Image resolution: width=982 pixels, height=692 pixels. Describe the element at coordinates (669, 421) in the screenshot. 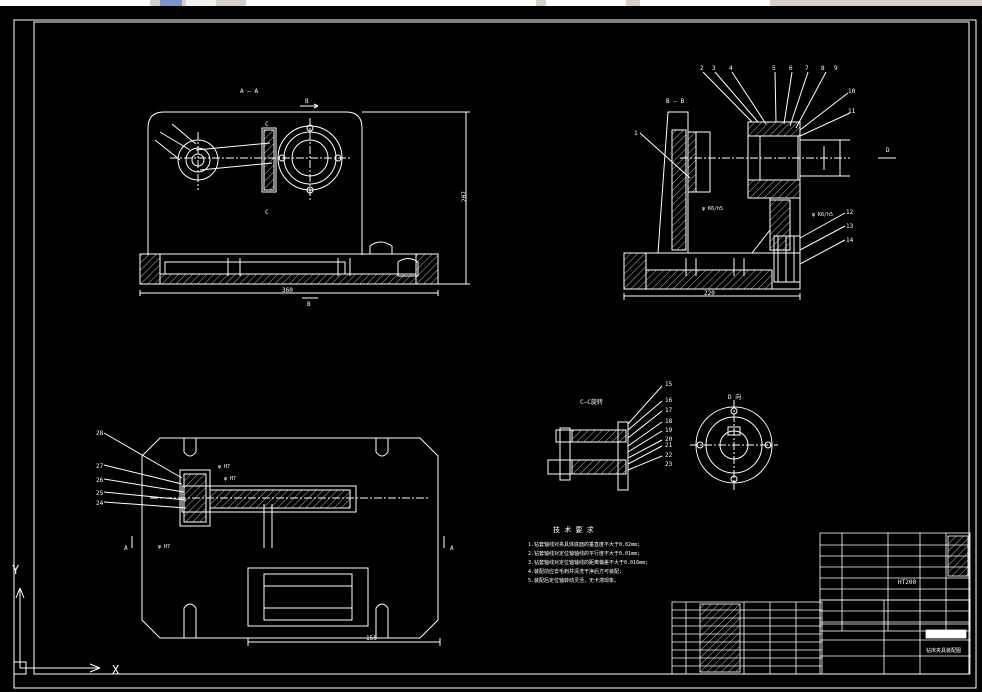

I see `balloon-18: 18` at that location.